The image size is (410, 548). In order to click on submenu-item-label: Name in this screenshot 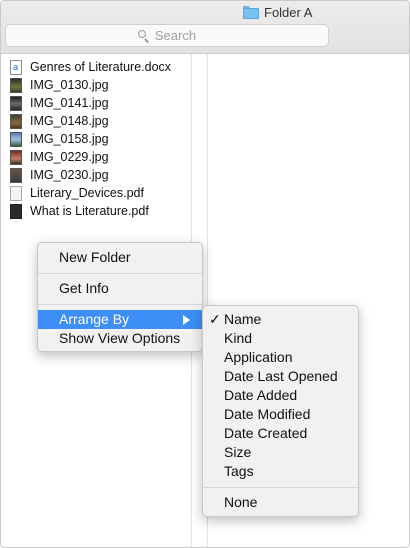, I will do `click(243, 319)`.